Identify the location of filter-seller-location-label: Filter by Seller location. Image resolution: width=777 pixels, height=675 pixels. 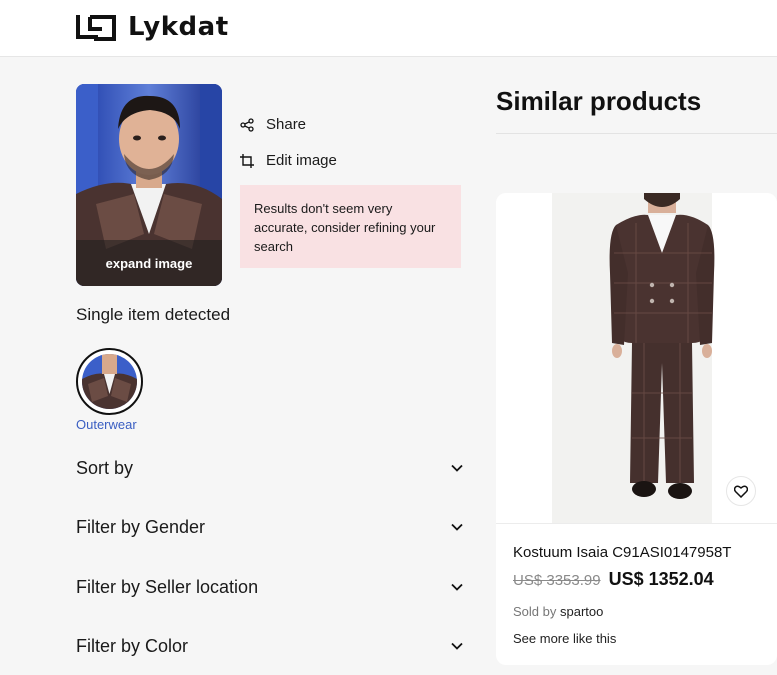
(167, 586).